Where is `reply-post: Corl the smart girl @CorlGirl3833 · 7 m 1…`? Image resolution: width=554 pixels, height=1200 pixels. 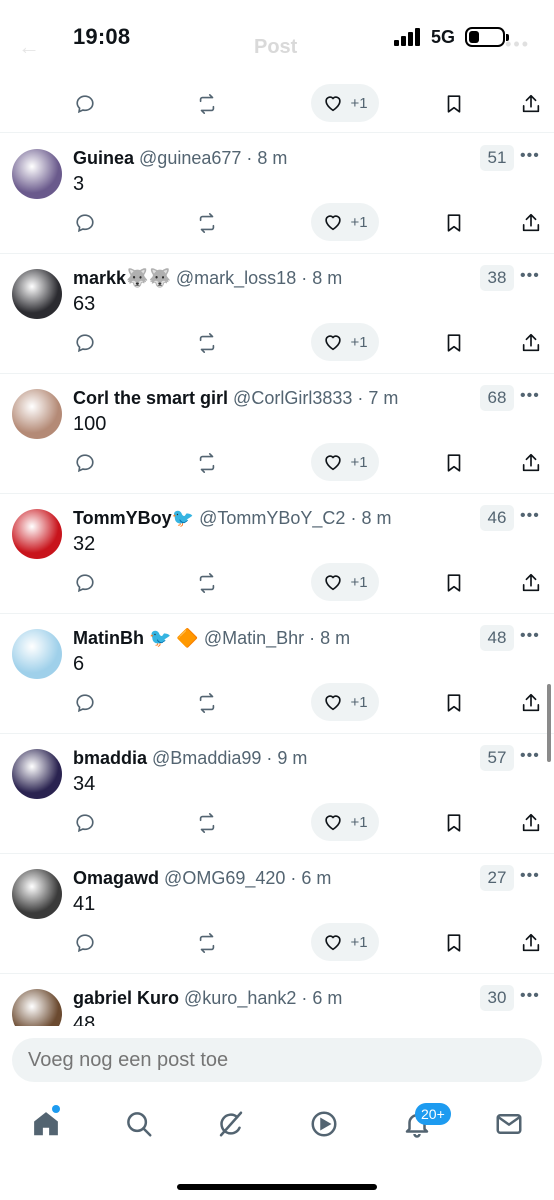
reply-post: Corl the smart girl @CorlGirl3833 · 7 m 1… is located at coordinates (277, 433).